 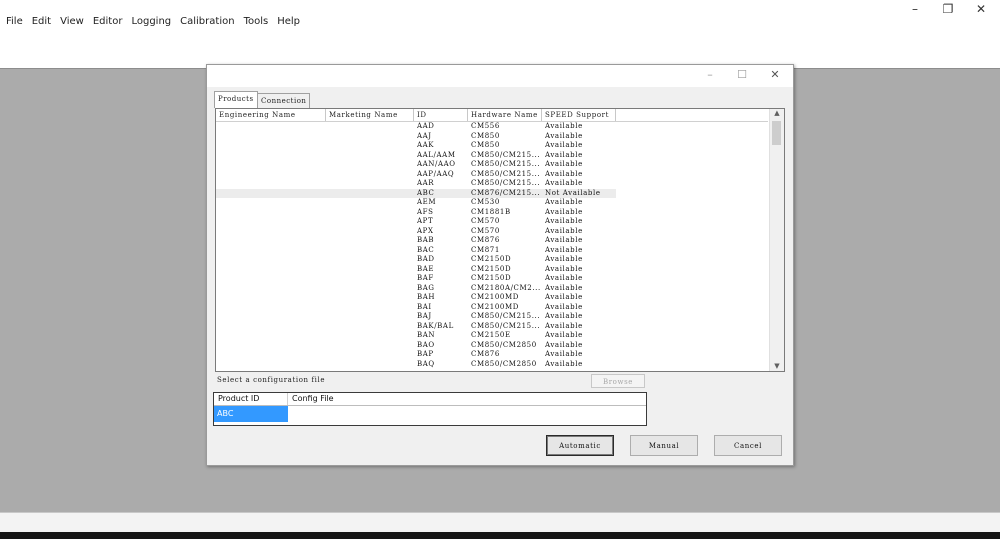 What do you see at coordinates (491, 335) in the screenshot?
I see `row-hardware-cell: CM2150E` at bounding box center [491, 335].